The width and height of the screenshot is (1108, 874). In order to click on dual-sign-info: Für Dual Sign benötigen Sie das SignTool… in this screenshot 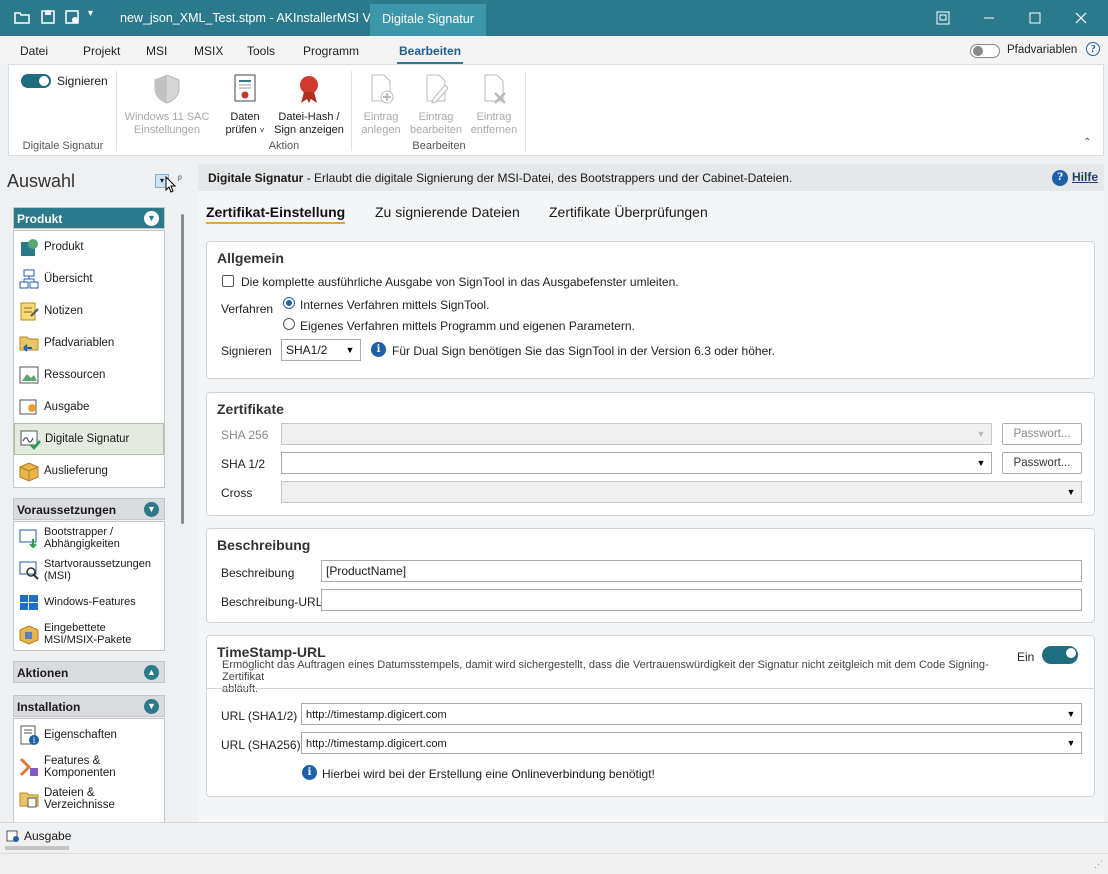, I will do `click(583, 351)`.